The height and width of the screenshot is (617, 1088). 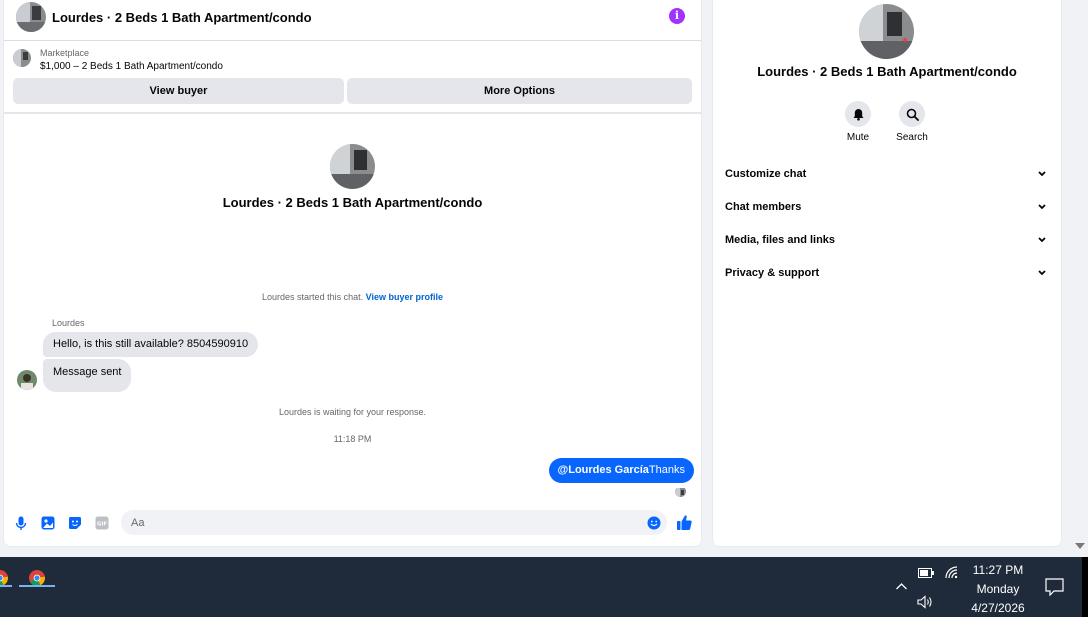 I want to click on scroll-down-arrow, so click(x=1080, y=546).